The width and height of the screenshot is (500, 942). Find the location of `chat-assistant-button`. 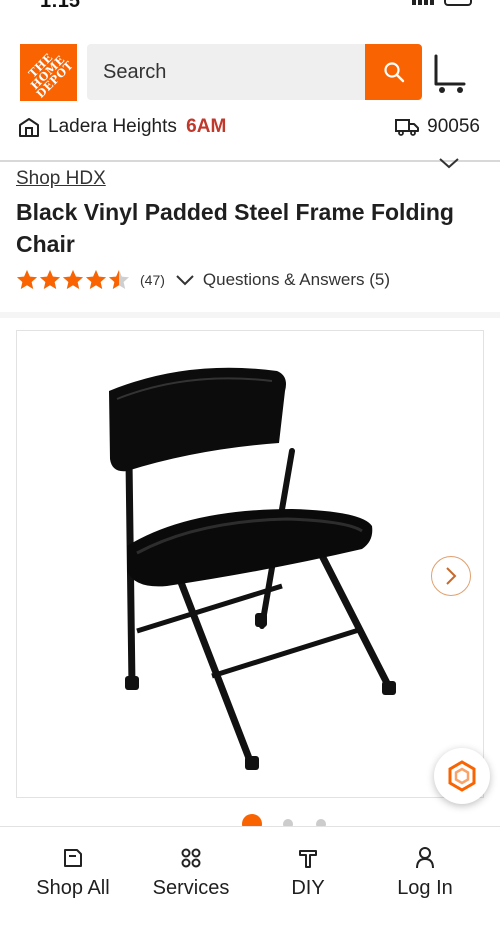

chat-assistant-button is located at coordinates (462, 776).